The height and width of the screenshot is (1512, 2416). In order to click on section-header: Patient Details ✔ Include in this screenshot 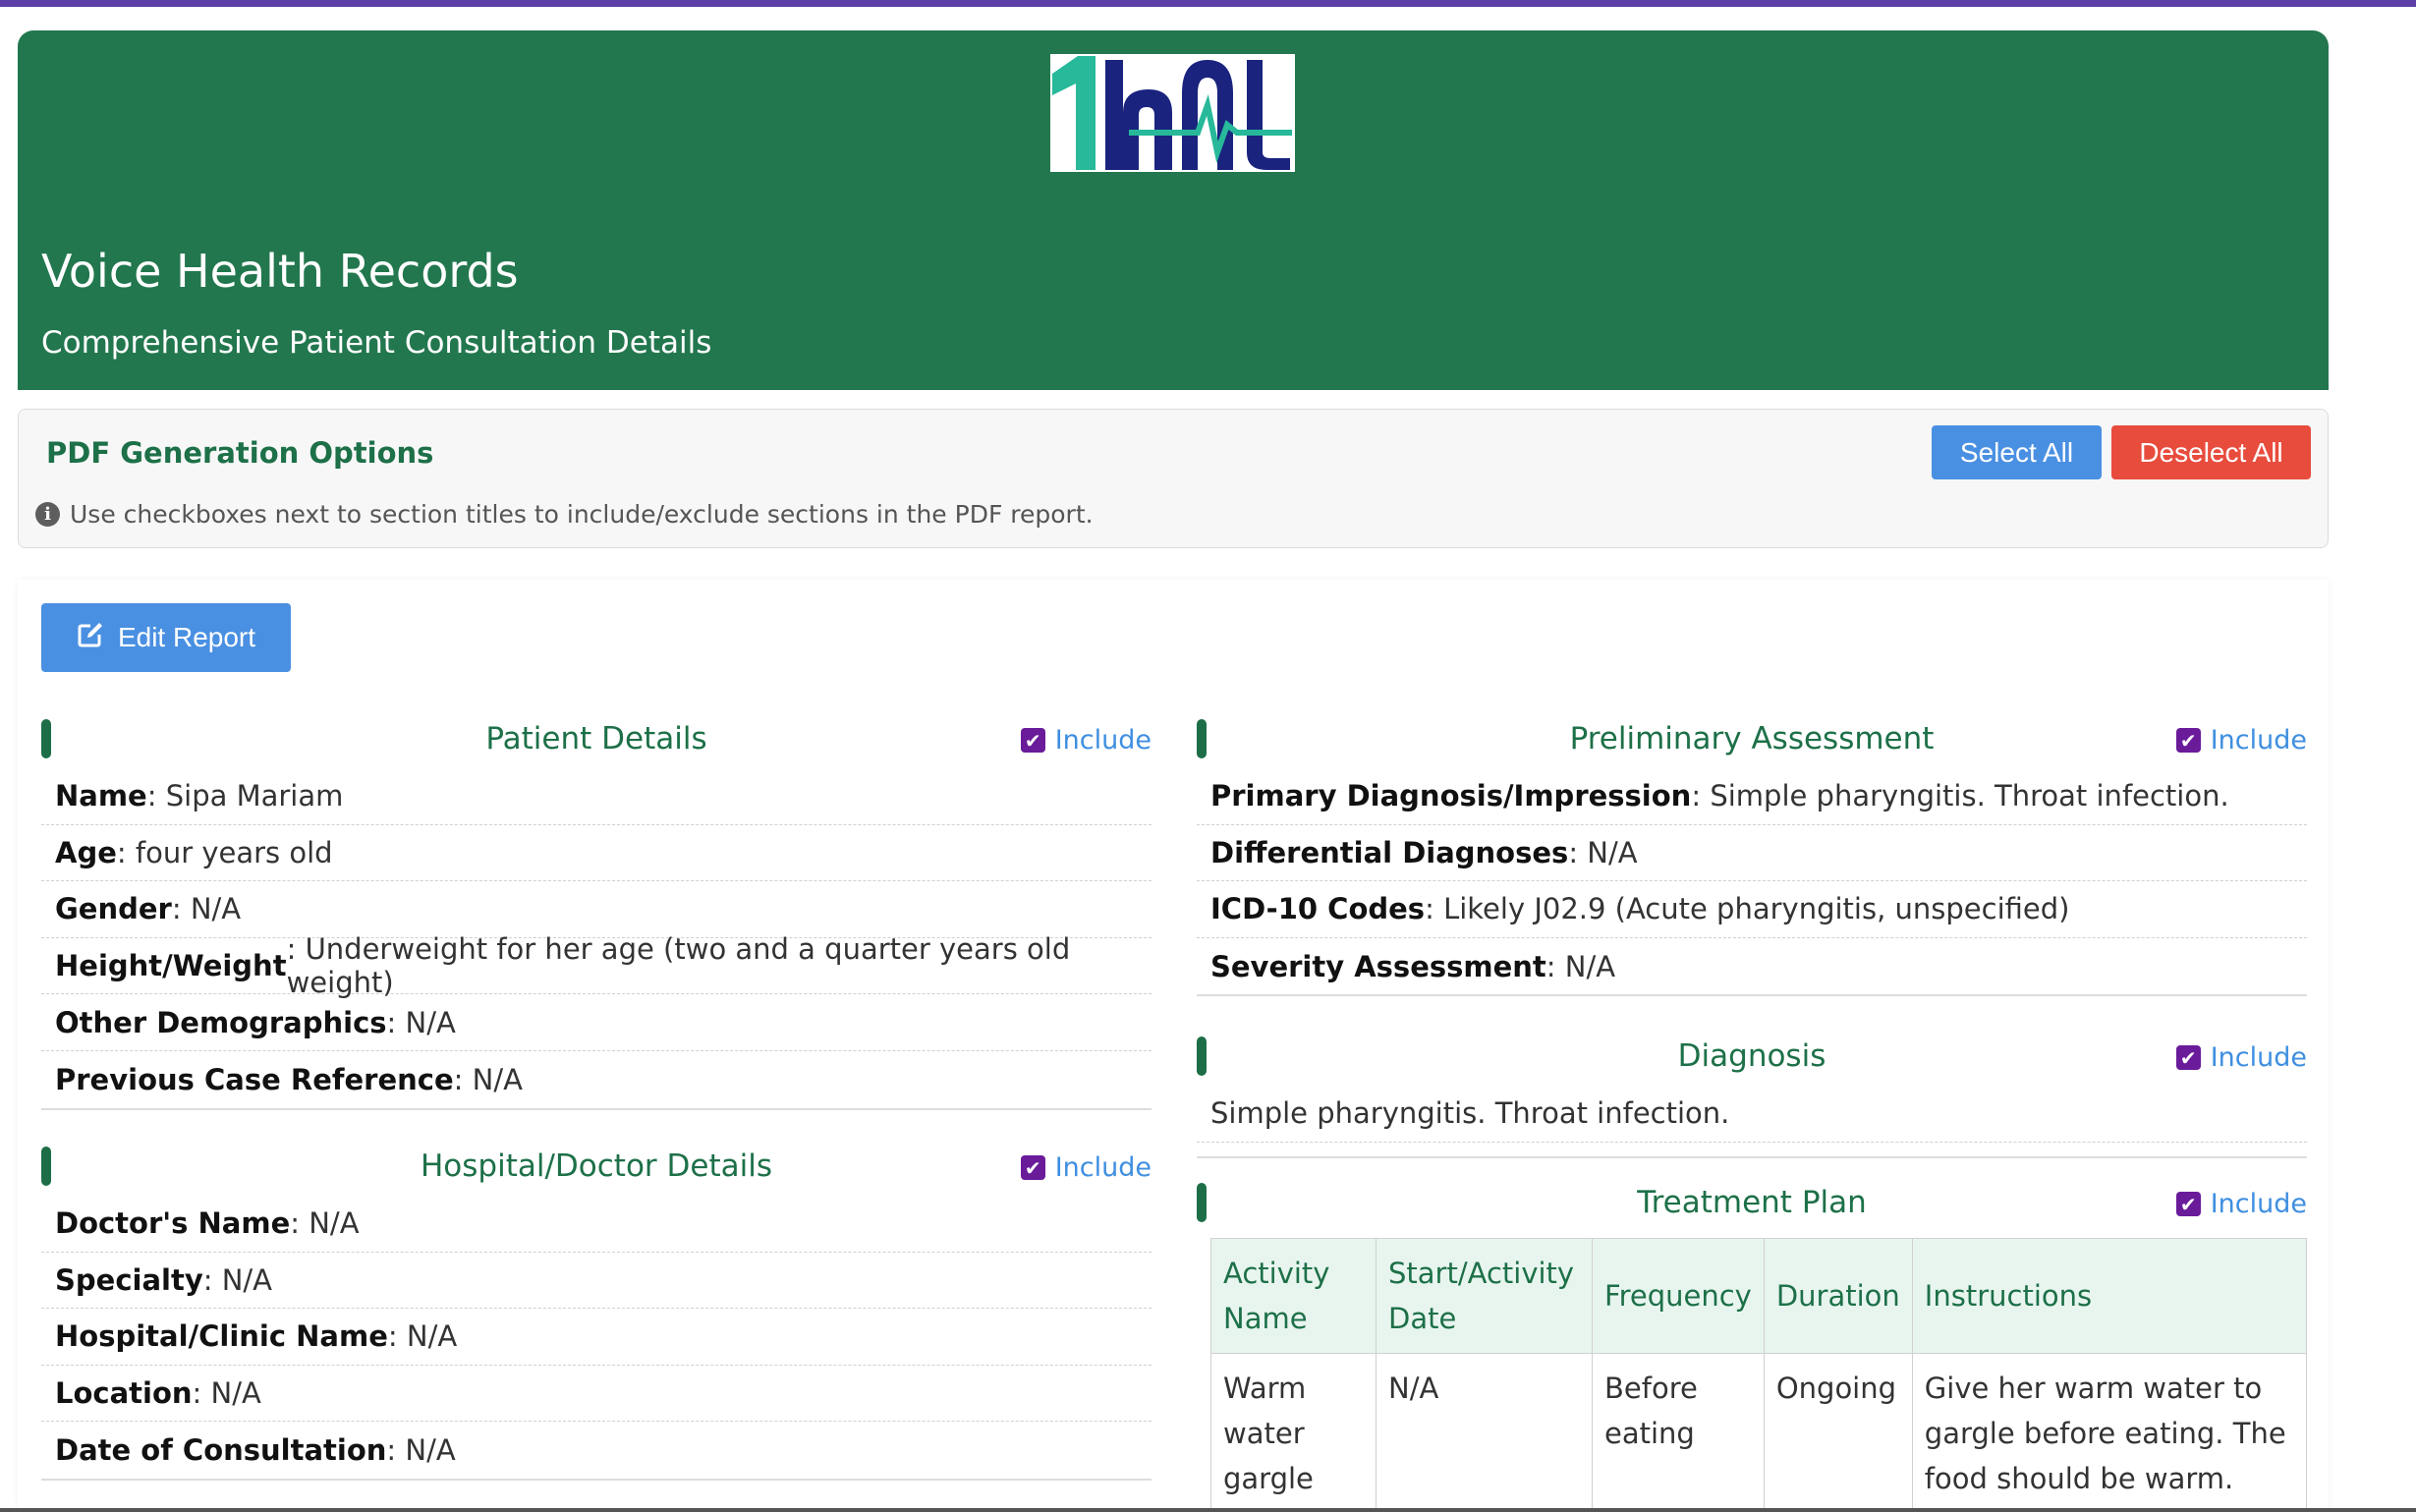, I will do `click(596, 738)`.